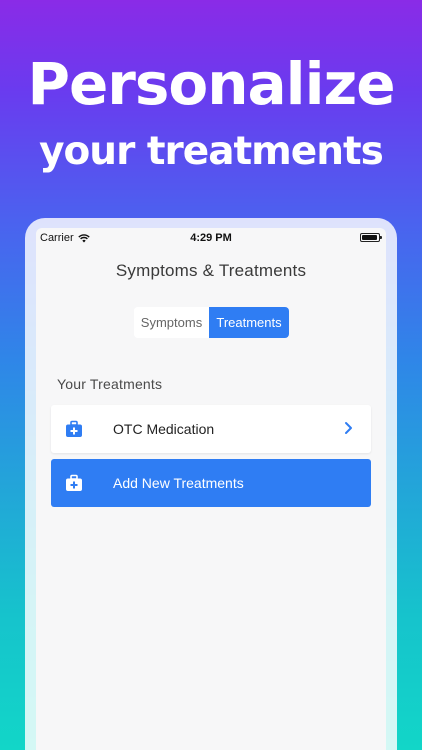 Image resolution: width=422 pixels, height=750 pixels. Describe the element at coordinates (348, 428) in the screenshot. I see `chevron-right-icon` at that location.